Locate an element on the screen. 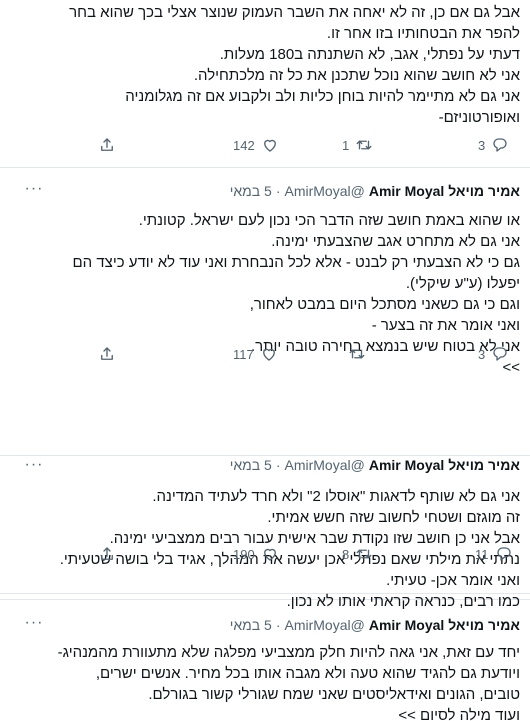  reply-button: 11 is located at coordinates (494, 554).